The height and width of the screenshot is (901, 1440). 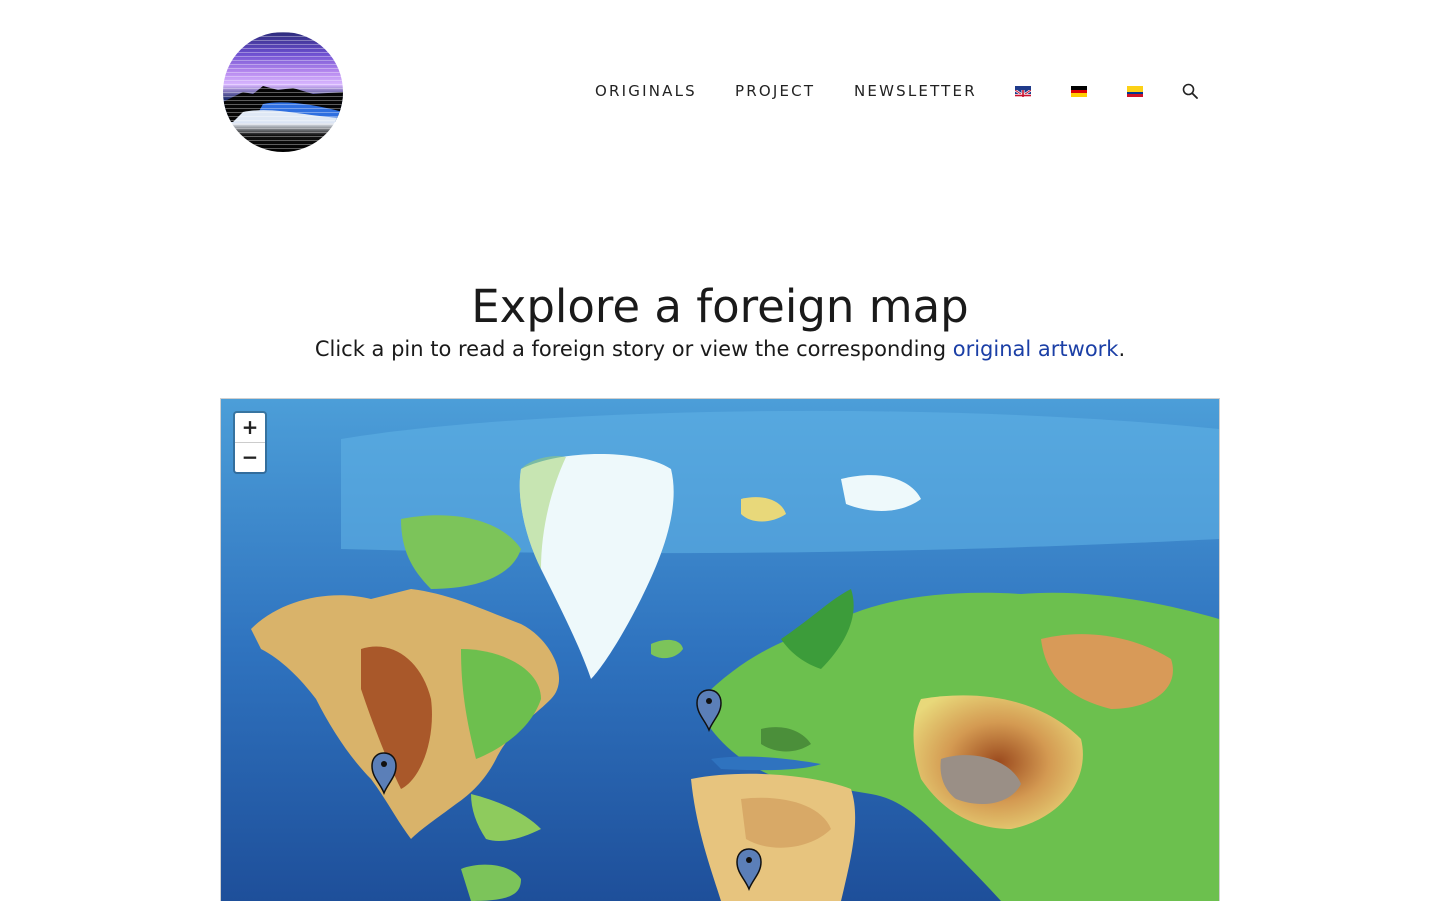 I want to click on zoom-out-button: −, so click(x=250, y=457).